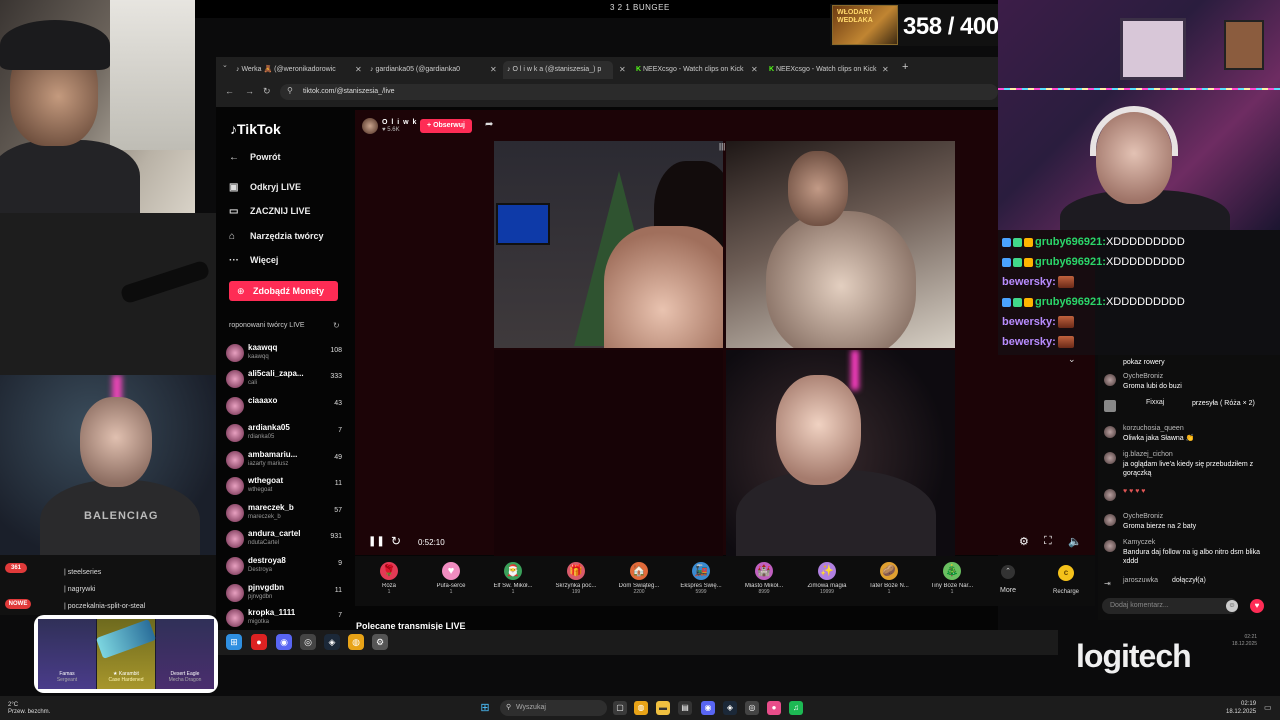 This screenshot has height=720, width=1280. I want to click on back-button: ←, so click(229, 91).